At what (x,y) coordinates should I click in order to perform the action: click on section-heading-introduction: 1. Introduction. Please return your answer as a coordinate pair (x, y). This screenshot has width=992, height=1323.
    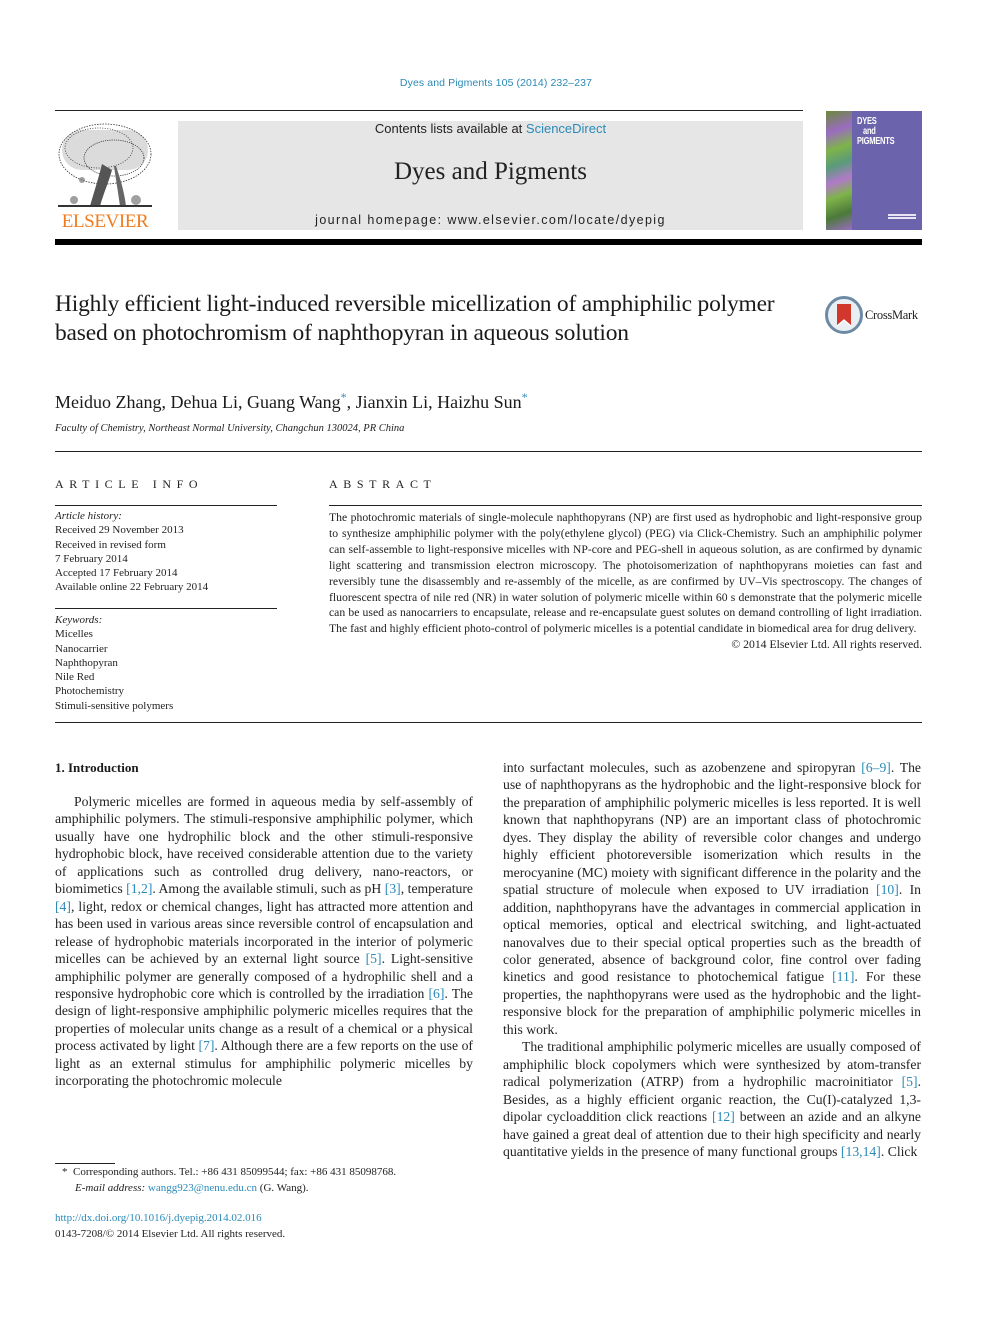
    Looking at the image, I should click on (97, 767).